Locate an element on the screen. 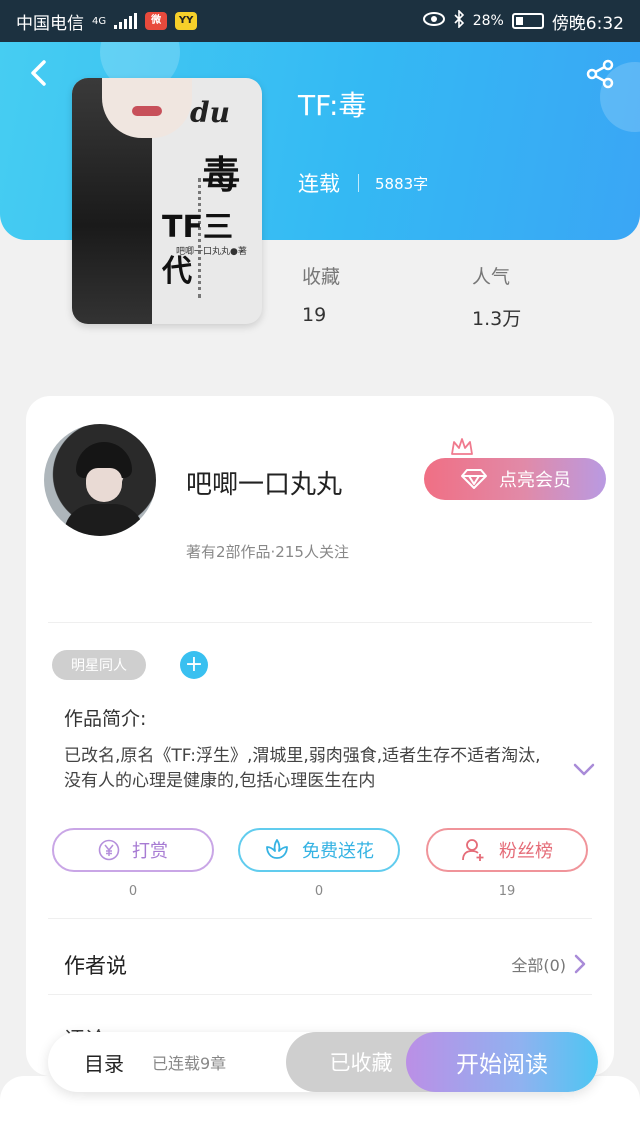  word-count: 5883字 is located at coordinates (402, 183).